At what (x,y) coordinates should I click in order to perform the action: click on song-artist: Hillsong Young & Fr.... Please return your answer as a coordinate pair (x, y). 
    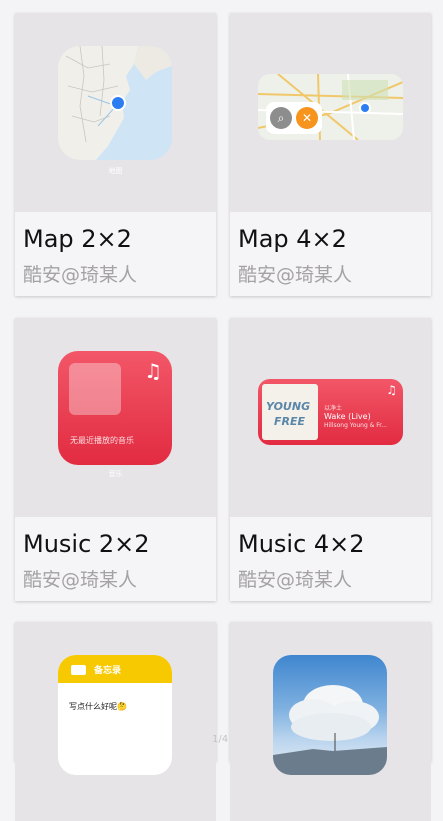
    Looking at the image, I should click on (355, 425).